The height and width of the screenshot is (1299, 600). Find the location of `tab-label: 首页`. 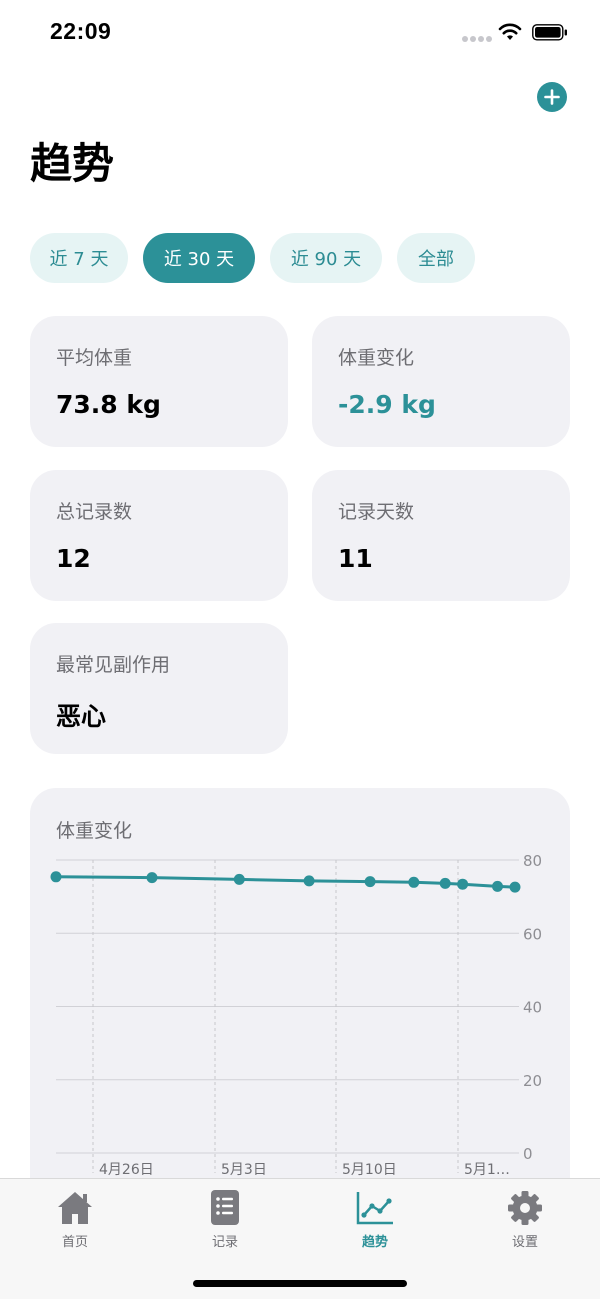

tab-label: 首页 is located at coordinates (74, 1242).